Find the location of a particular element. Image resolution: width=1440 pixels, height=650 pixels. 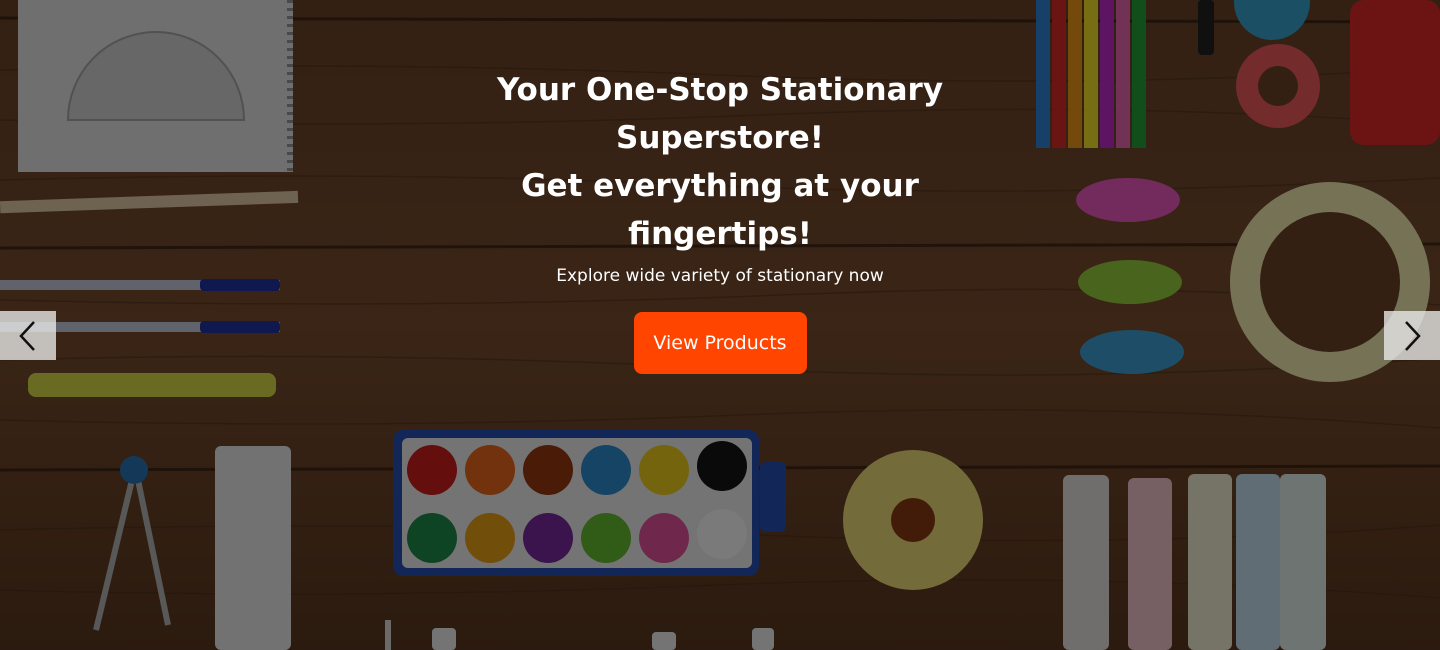

chevron-left-icon is located at coordinates (27, 335).